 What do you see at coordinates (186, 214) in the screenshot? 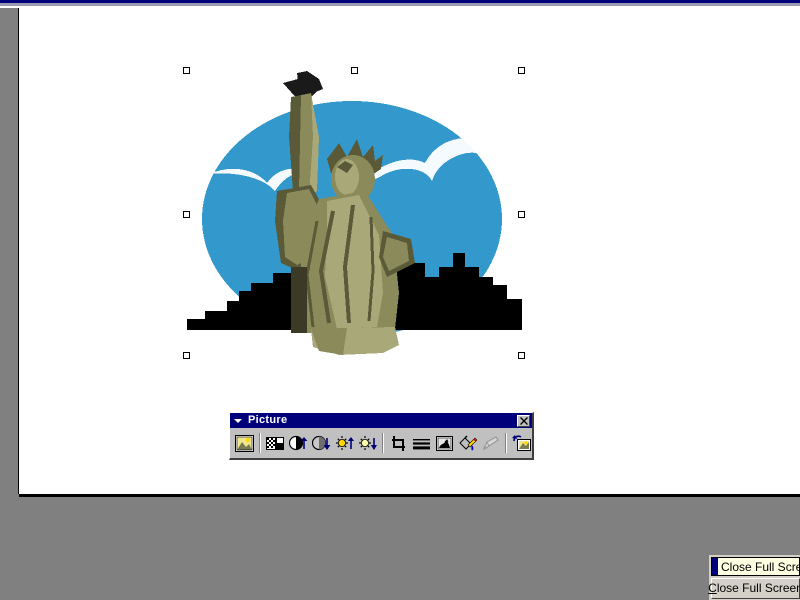
I see `selection-handle-middle-left` at bounding box center [186, 214].